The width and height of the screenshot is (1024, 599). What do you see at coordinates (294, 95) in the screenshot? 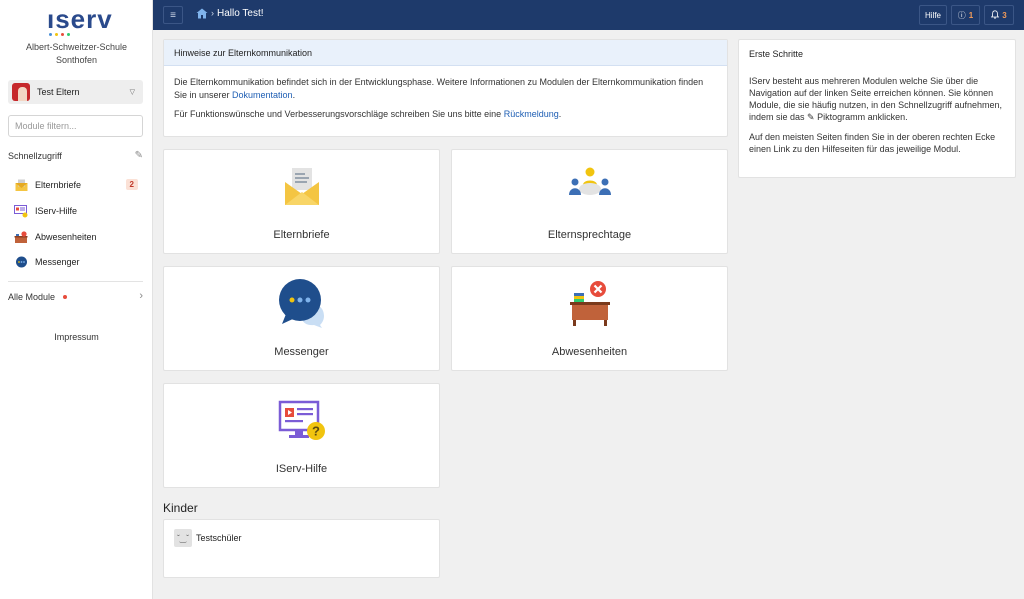
I see `notice-text-1-end: .` at bounding box center [294, 95].